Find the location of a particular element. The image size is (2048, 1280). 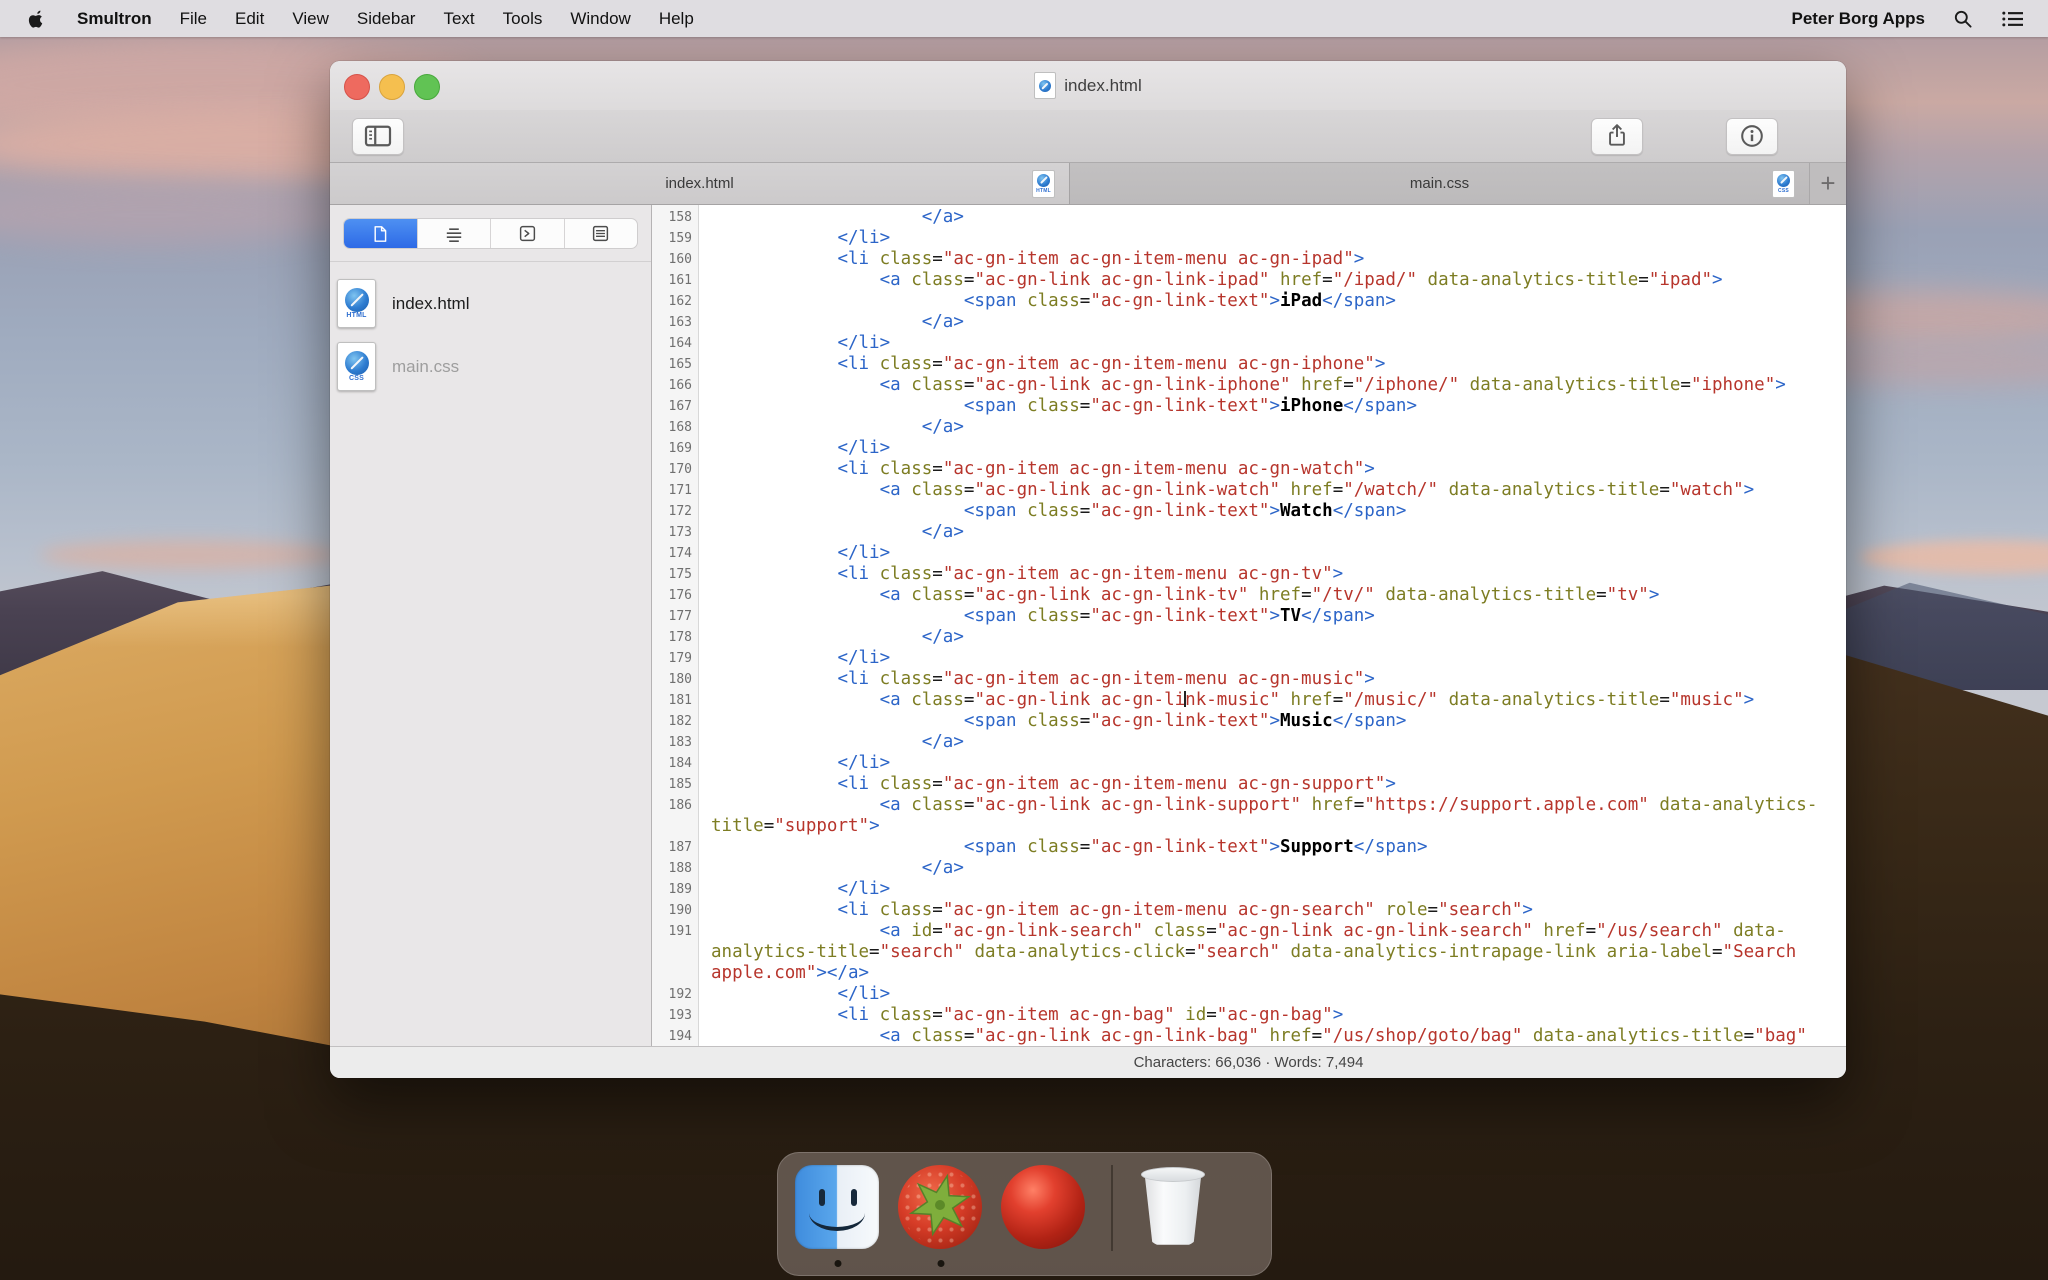

minimize-button is located at coordinates (392, 87).